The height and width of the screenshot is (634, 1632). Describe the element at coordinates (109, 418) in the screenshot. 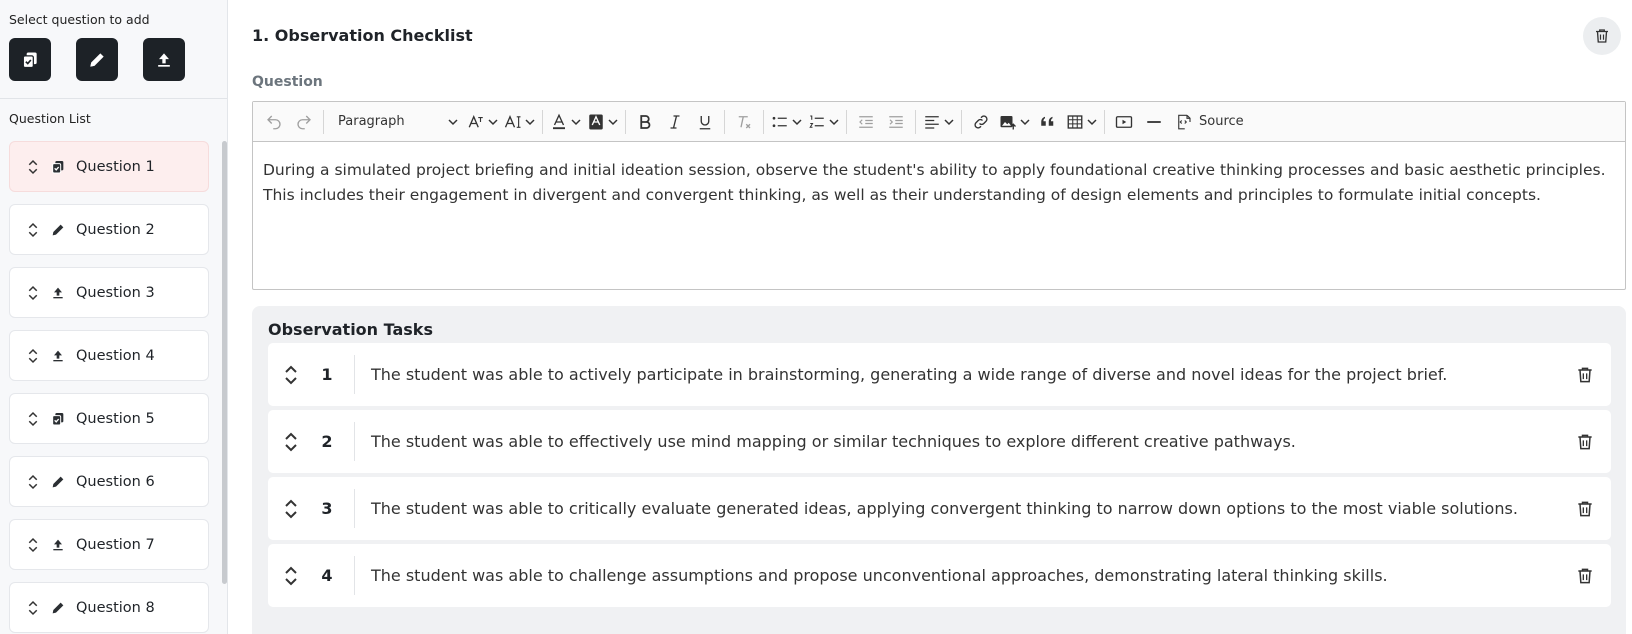

I see `question-list-item-5: Question 5` at that location.